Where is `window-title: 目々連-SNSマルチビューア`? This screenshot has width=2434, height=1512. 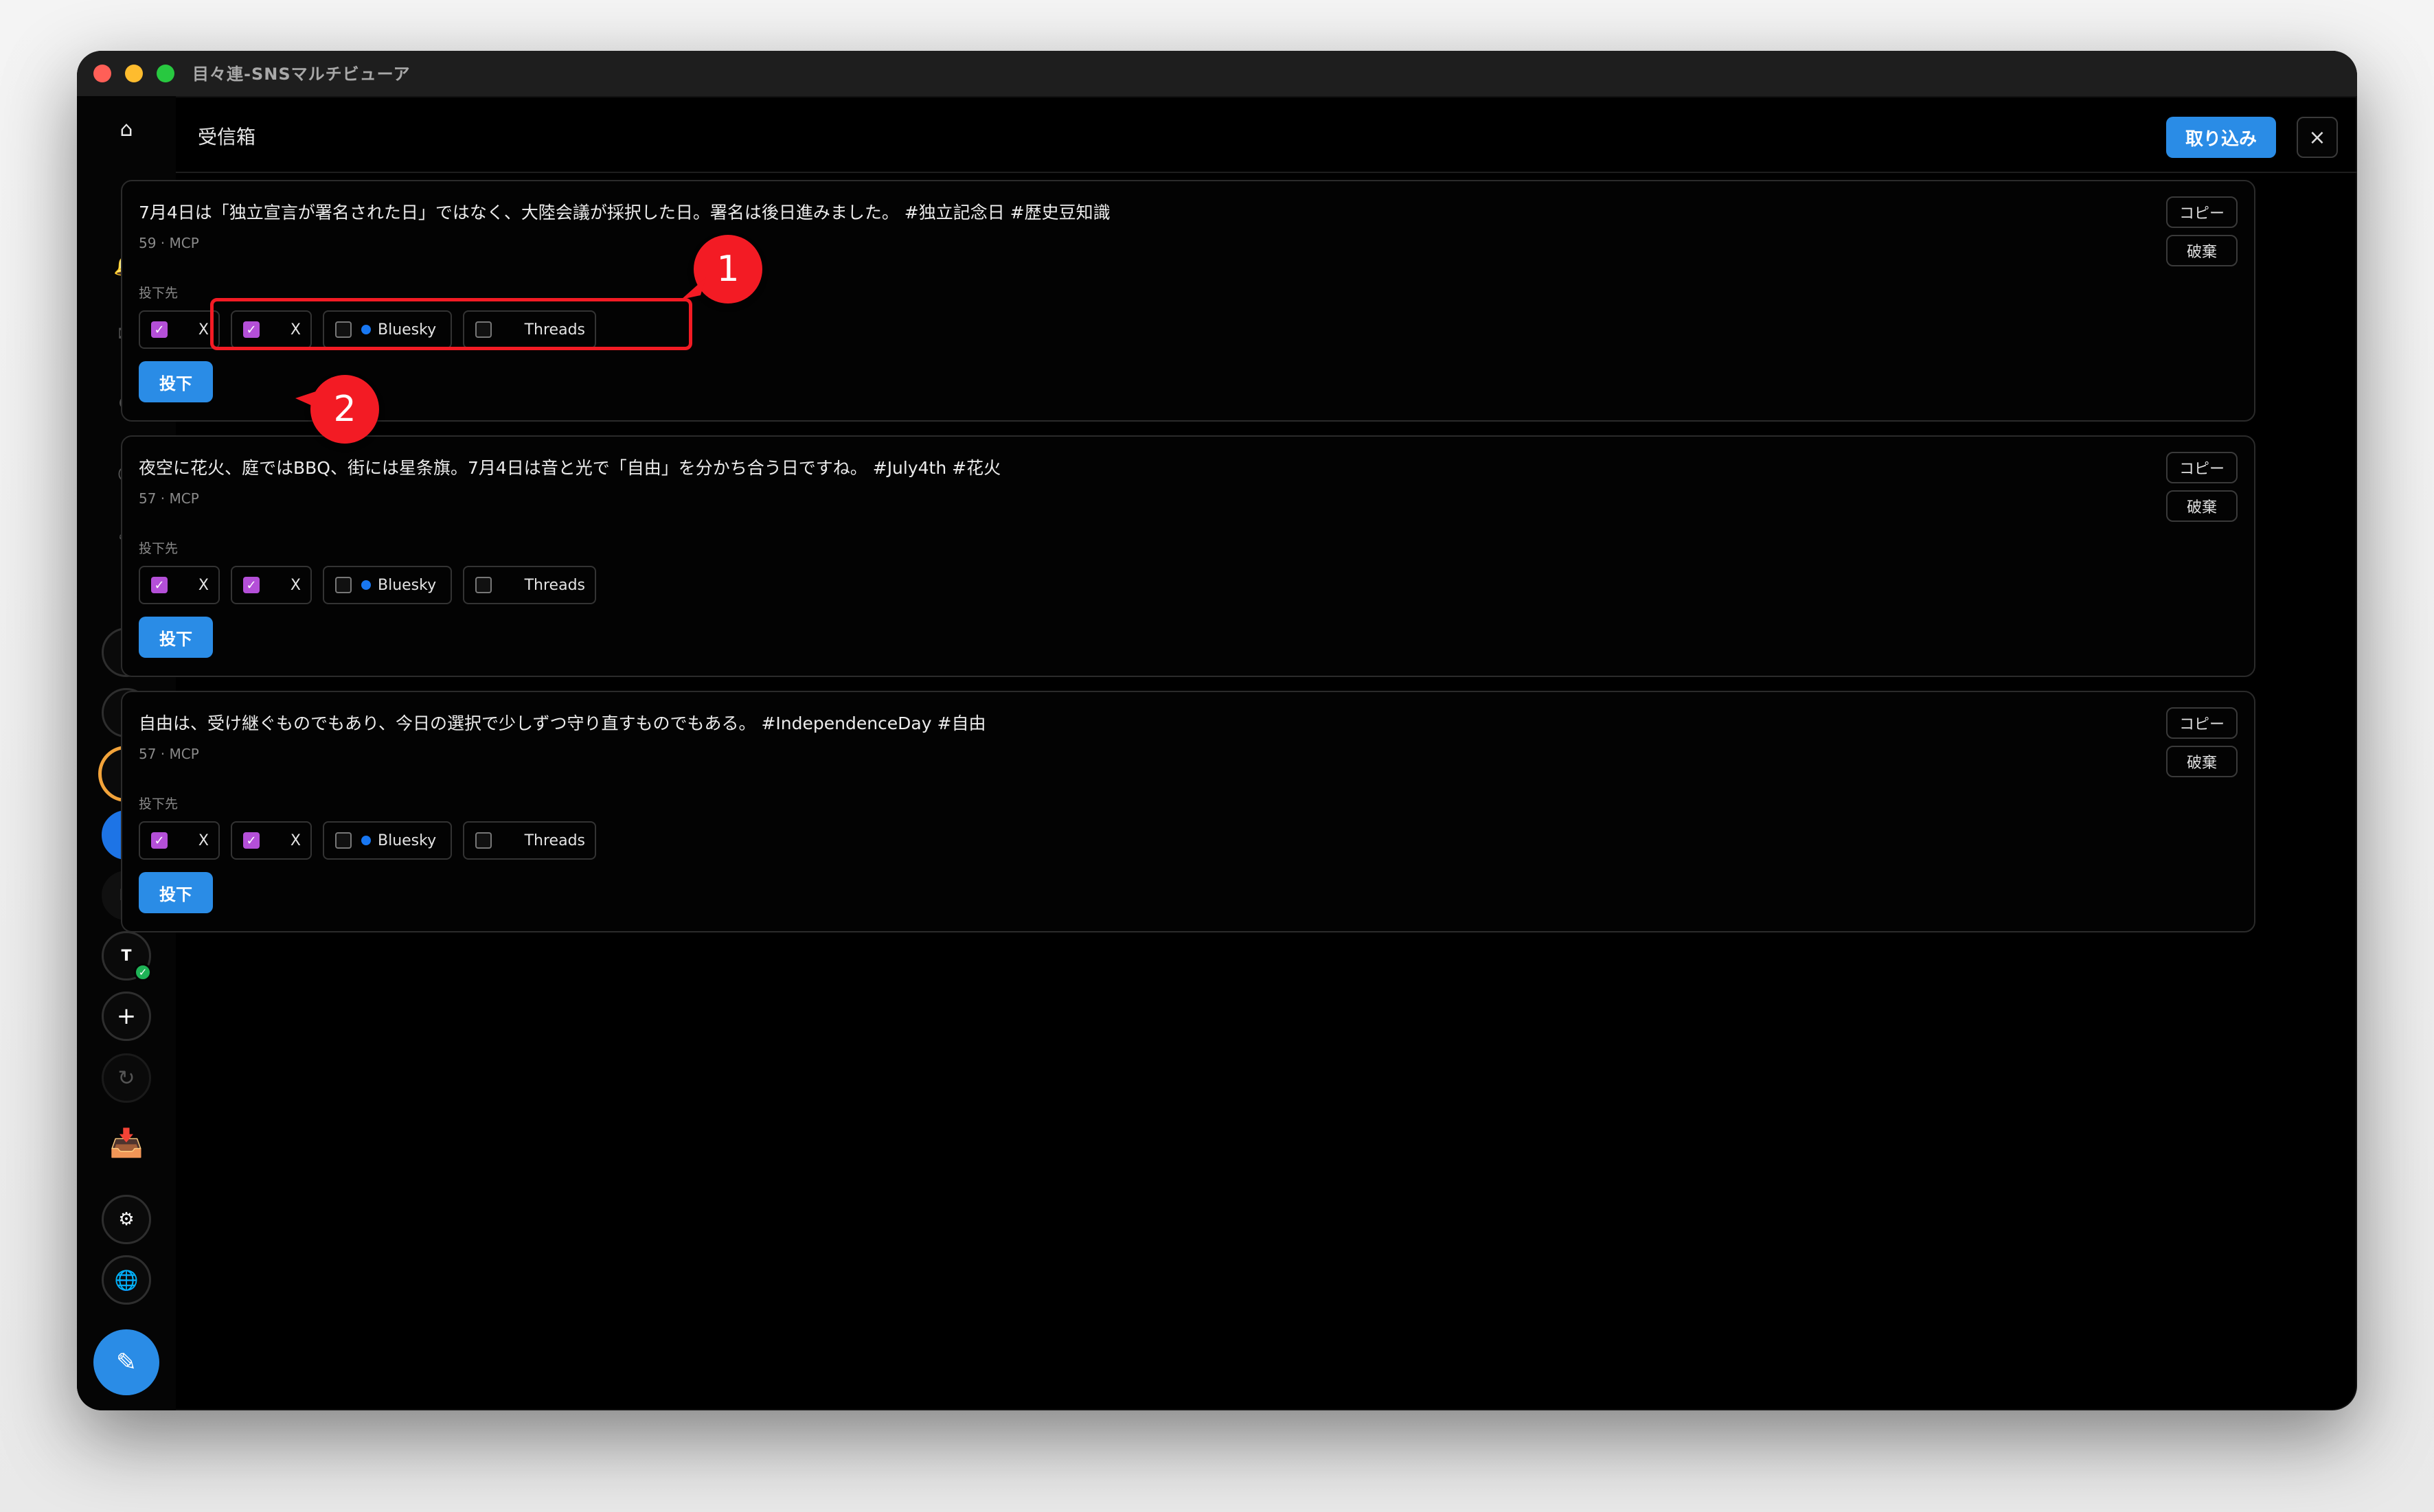 window-title: 目々連-SNSマルチビューア is located at coordinates (301, 74).